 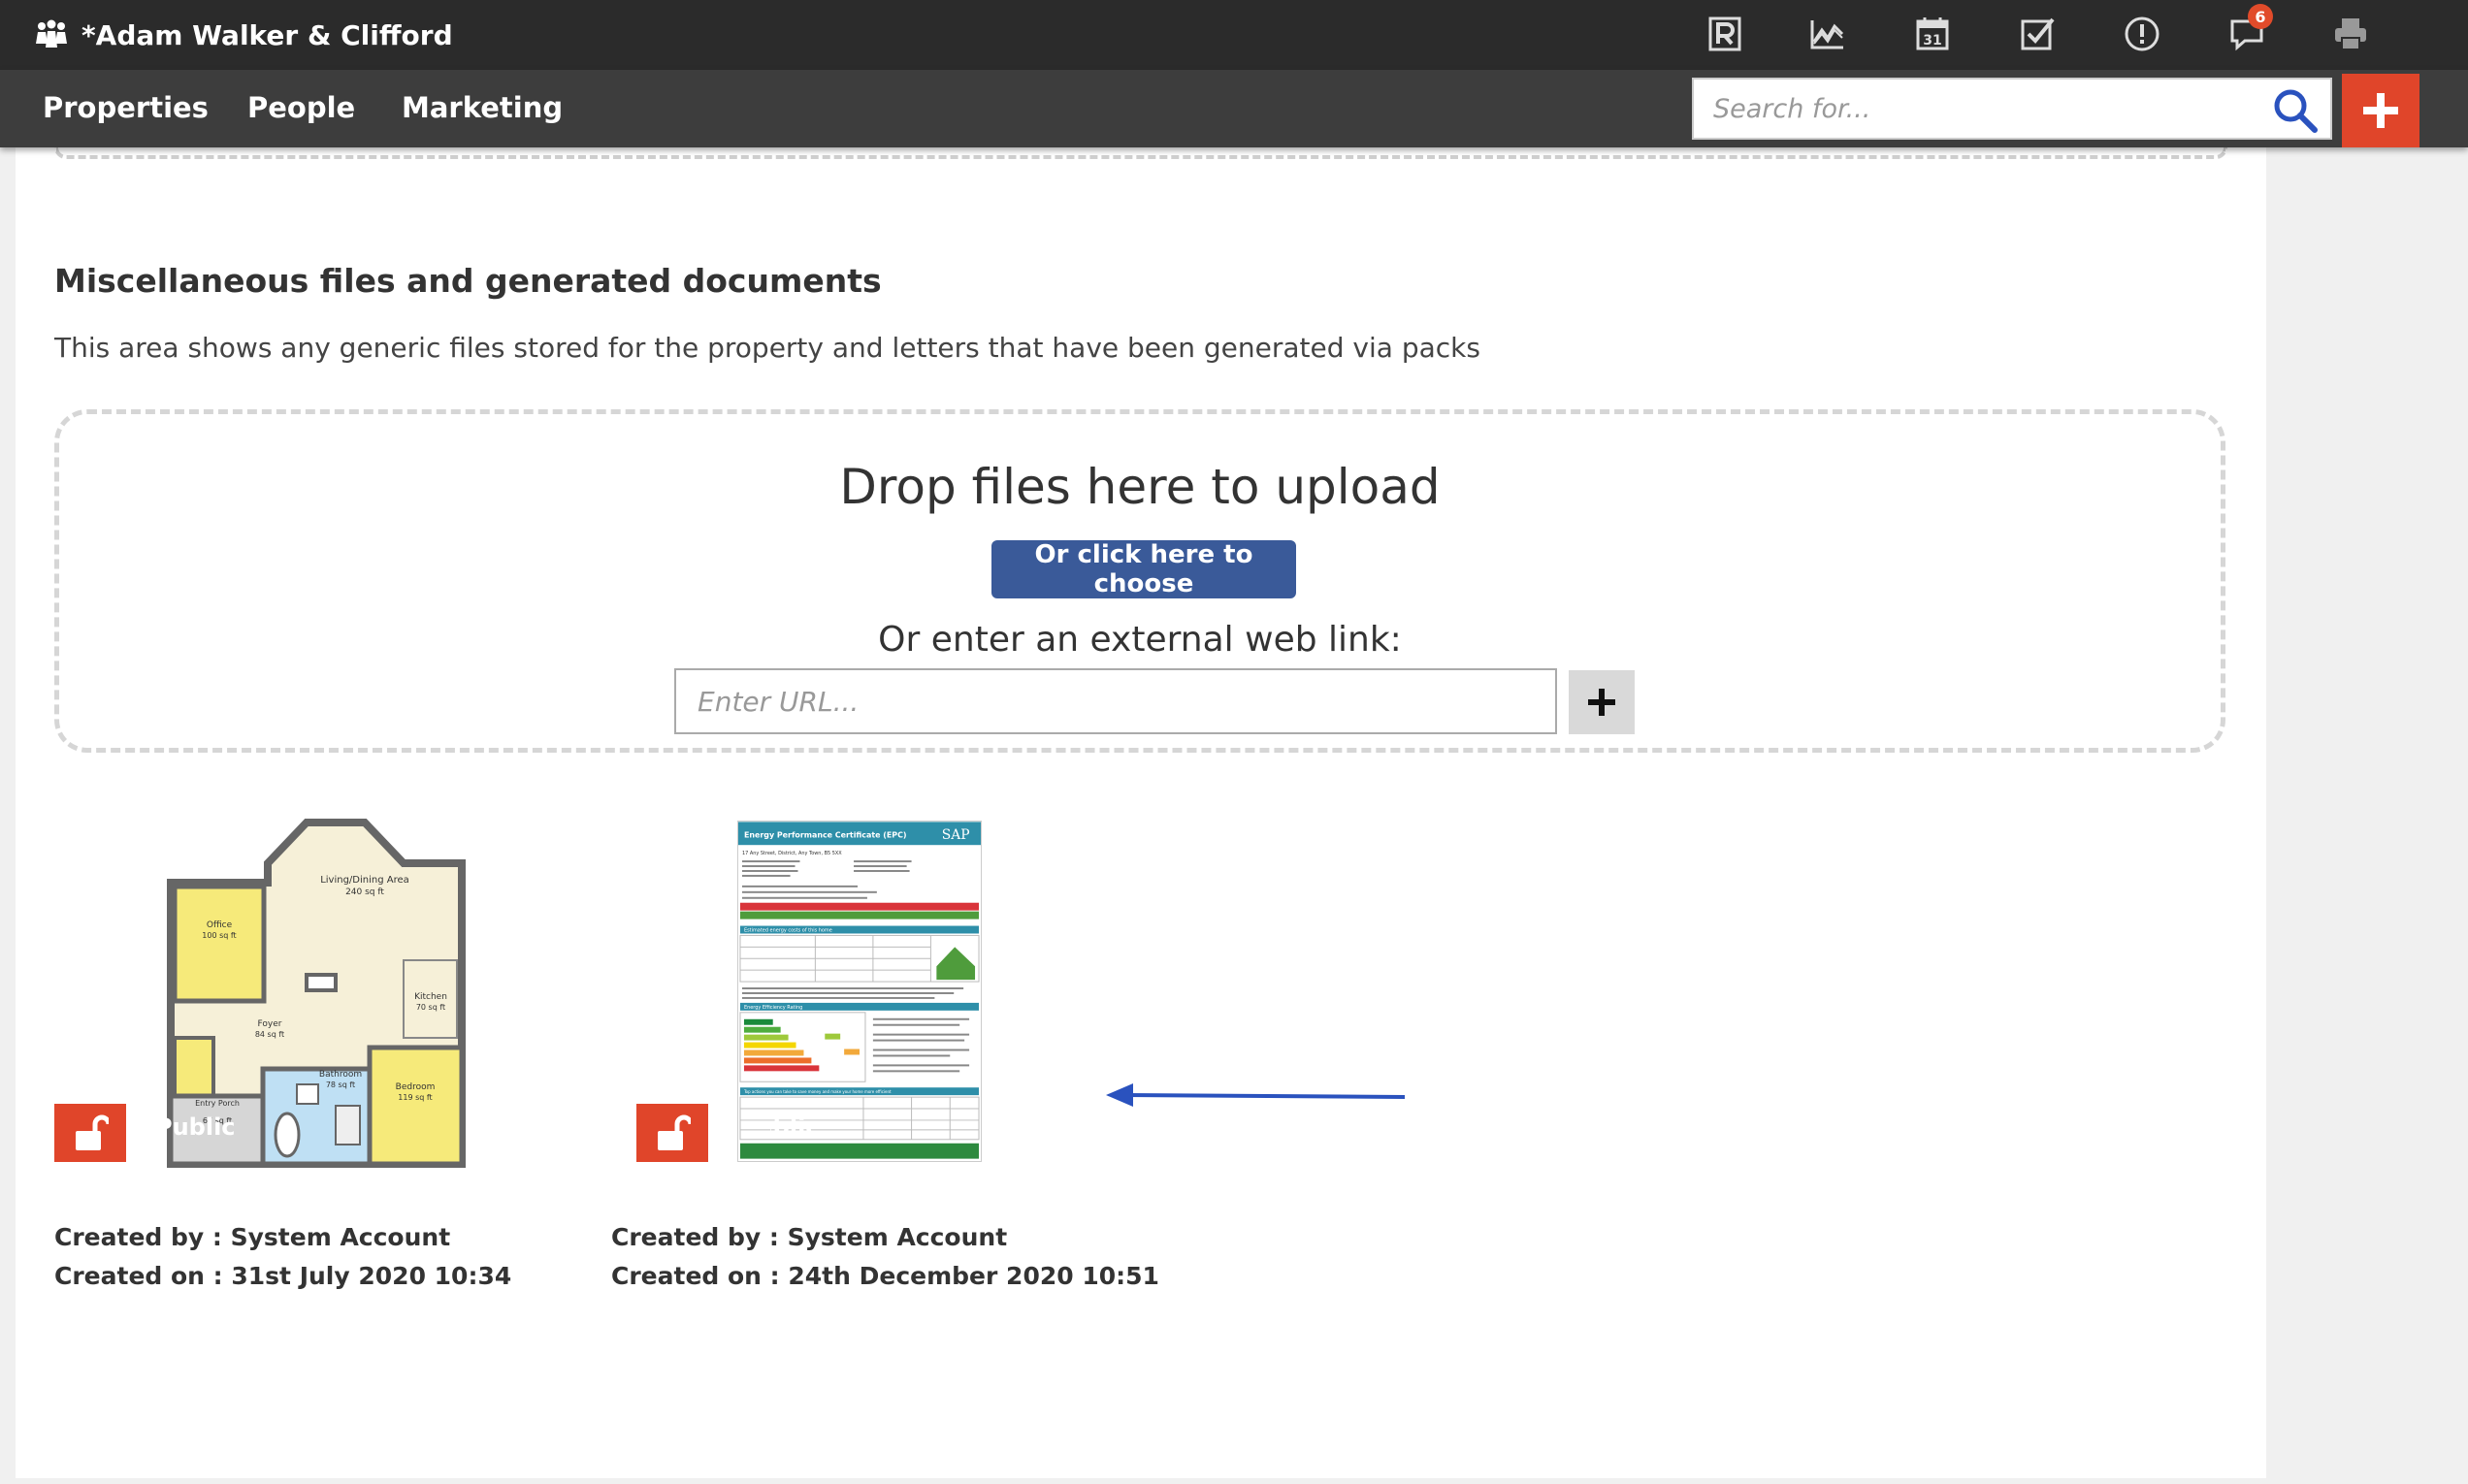 What do you see at coordinates (416, 1087) in the screenshot?
I see `room-label: Bedroom` at bounding box center [416, 1087].